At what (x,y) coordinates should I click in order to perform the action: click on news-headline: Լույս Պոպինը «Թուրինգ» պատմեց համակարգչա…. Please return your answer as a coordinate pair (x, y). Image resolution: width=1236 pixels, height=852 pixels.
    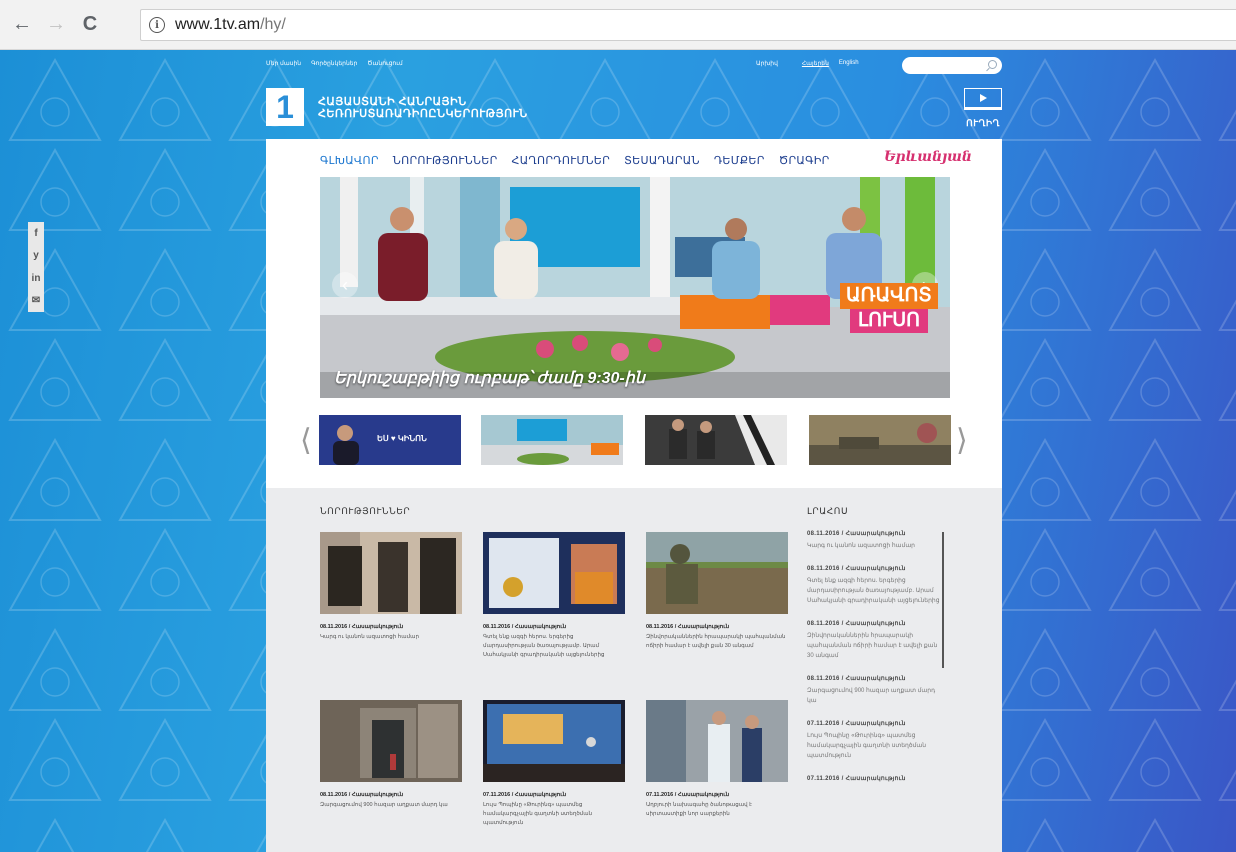
    Looking at the image, I should click on (554, 814).